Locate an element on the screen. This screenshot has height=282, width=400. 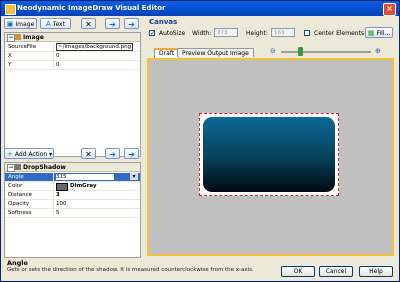
ok-button: OK is located at coordinates (298, 271).